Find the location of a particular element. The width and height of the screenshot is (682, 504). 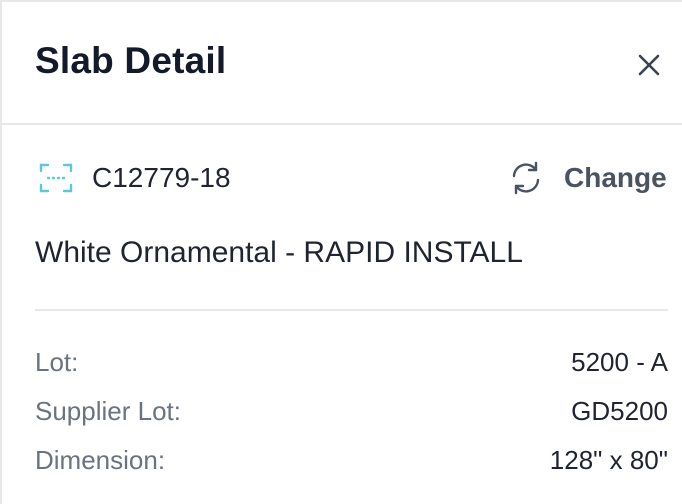

detail-row-supplier-lot: Supplier Lot: GD5200 is located at coordinates (351, 411).